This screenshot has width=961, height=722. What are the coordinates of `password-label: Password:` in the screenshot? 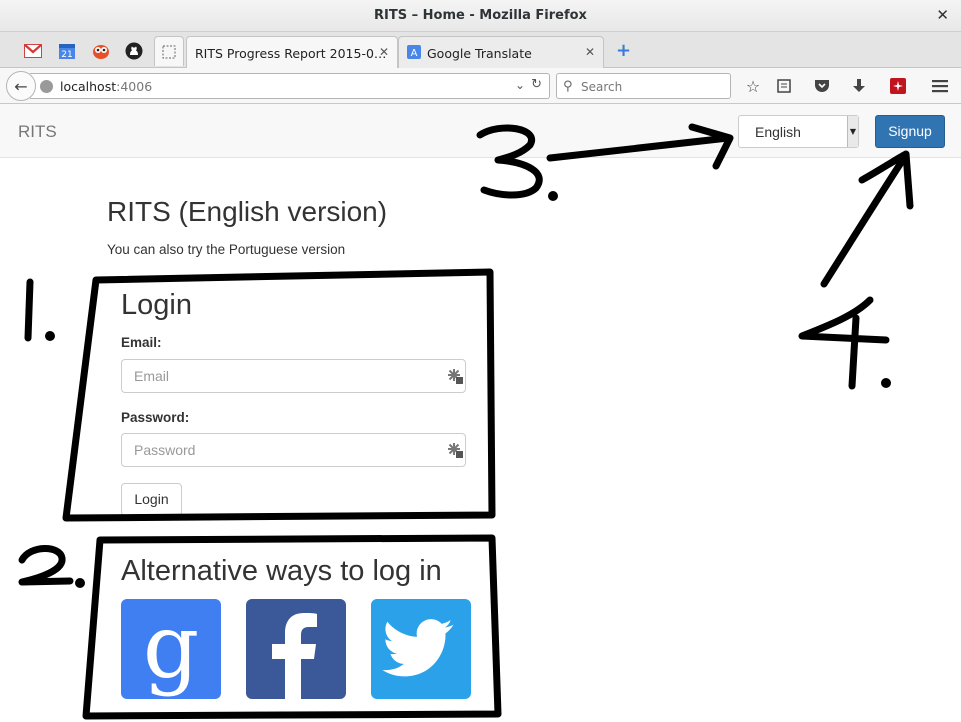 It's located at (155, 417).